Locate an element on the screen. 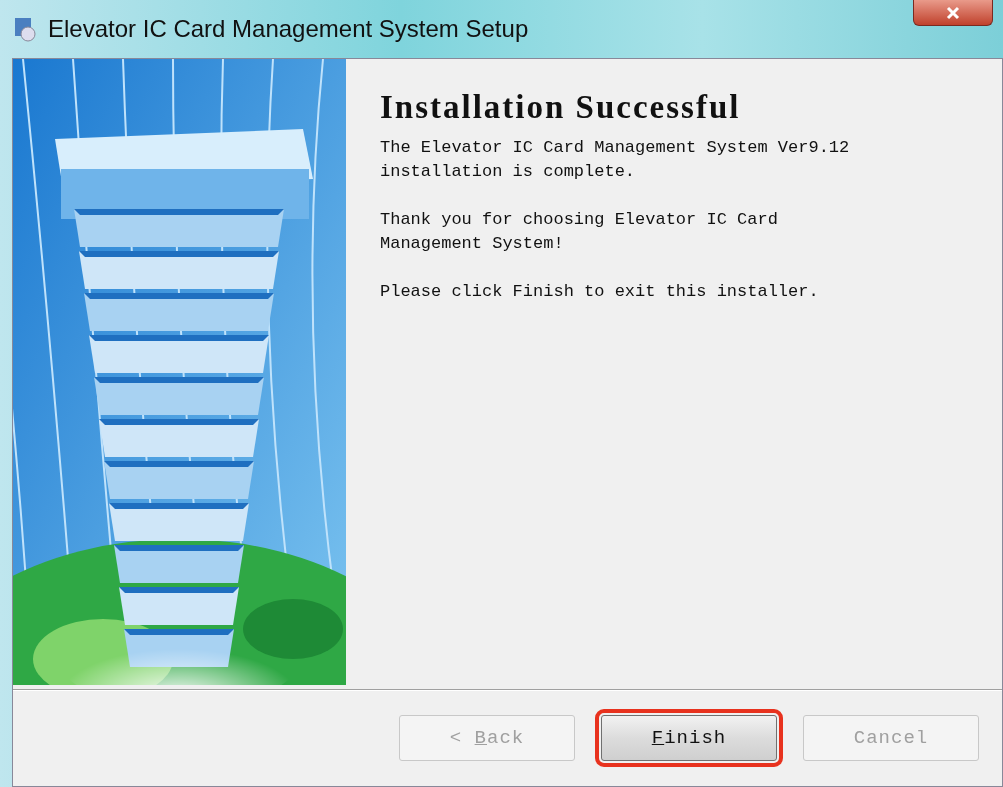  body-text: Thank you for choosing Elevator IC Card Management System! is located at coordinates (579, 232).